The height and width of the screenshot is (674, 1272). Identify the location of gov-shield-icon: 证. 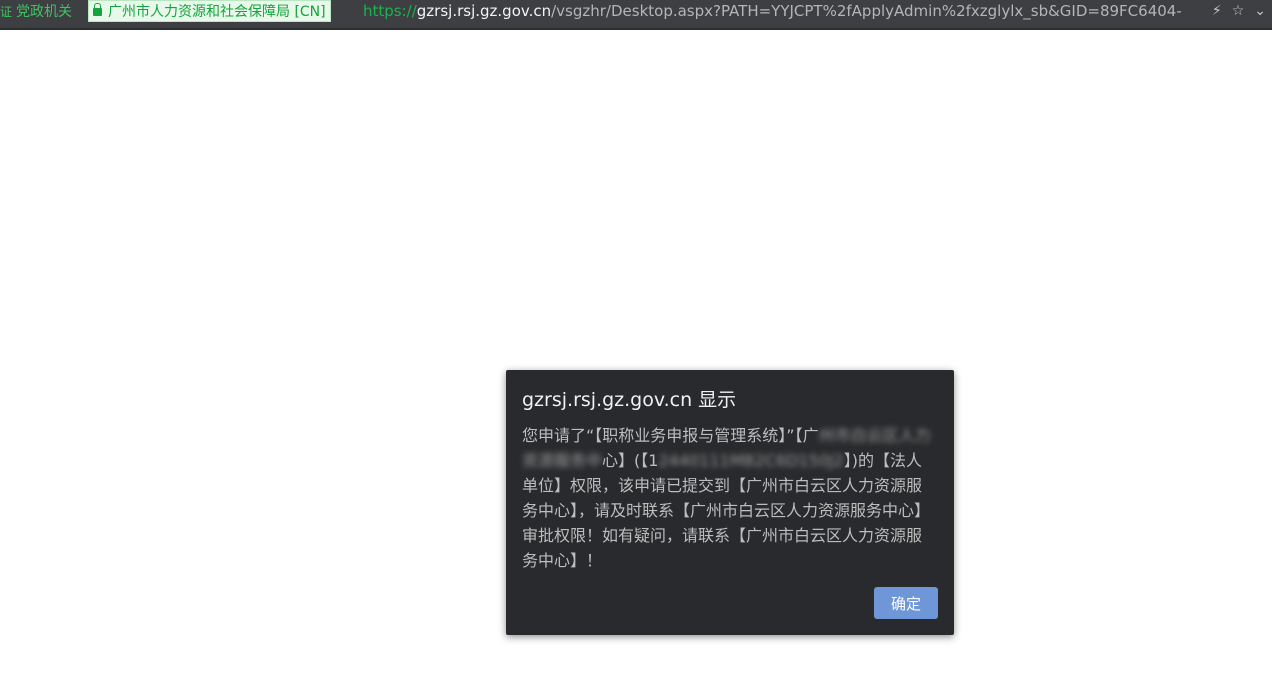
(6, 11).